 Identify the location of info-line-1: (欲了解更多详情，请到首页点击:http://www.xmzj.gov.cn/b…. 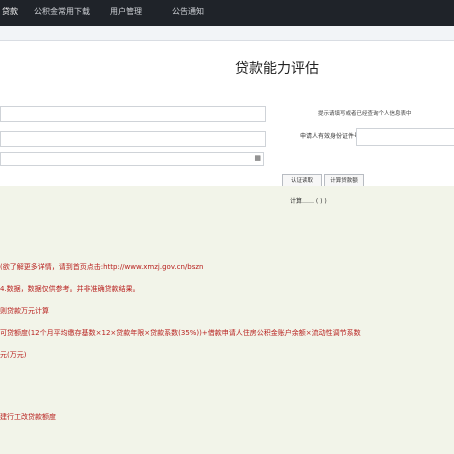
(102, 267).